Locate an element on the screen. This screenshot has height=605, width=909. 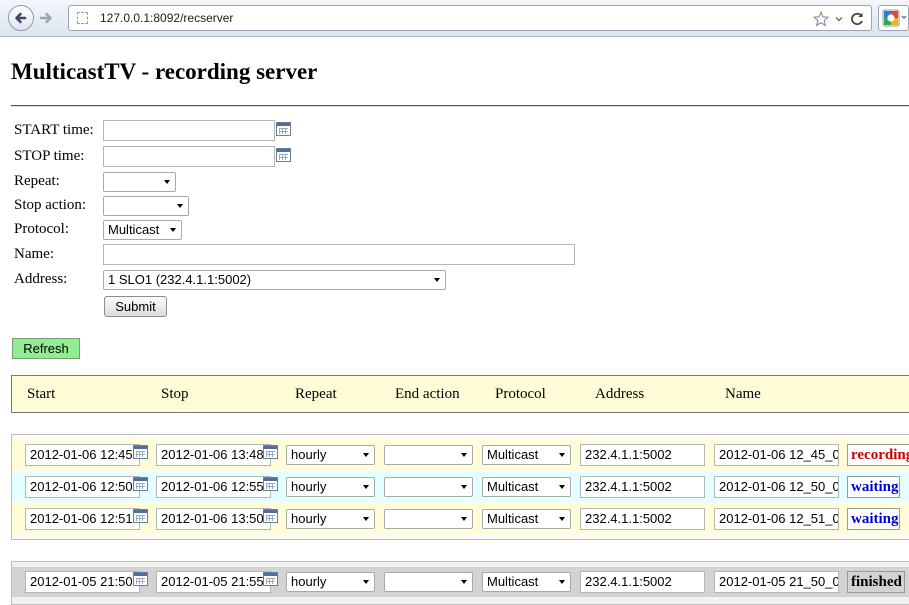
header-repeat: Repeat is located at coordinates (316, 394).